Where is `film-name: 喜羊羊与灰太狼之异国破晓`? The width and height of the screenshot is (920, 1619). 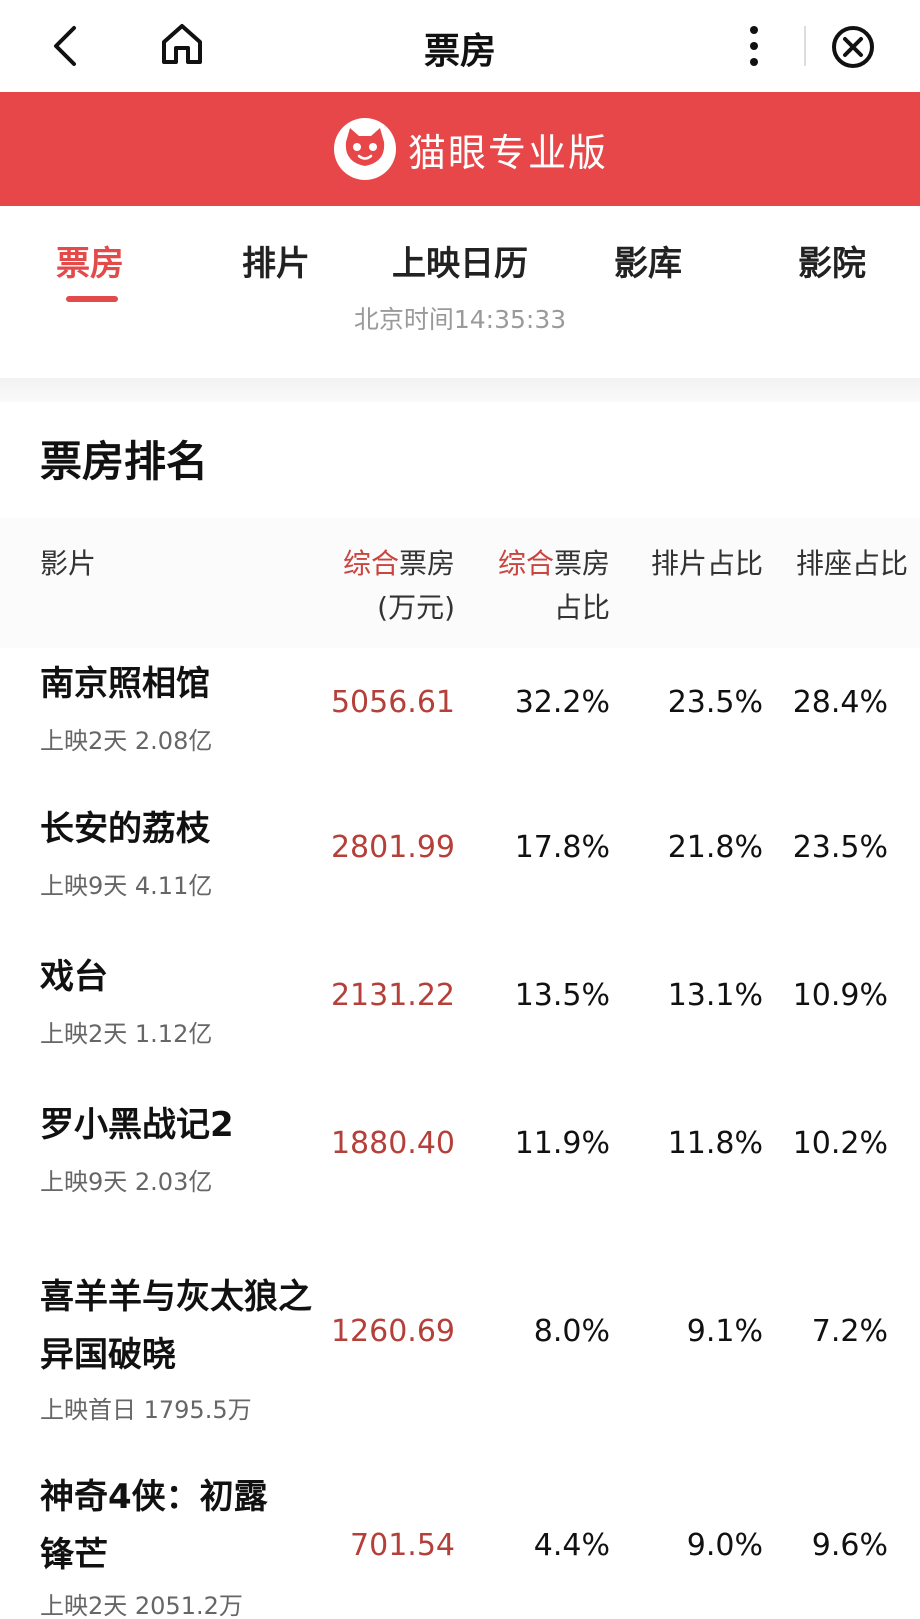
film-name: 喜羊羊与灰太狼之异国破晓 is located at coordinates (176, 1326).